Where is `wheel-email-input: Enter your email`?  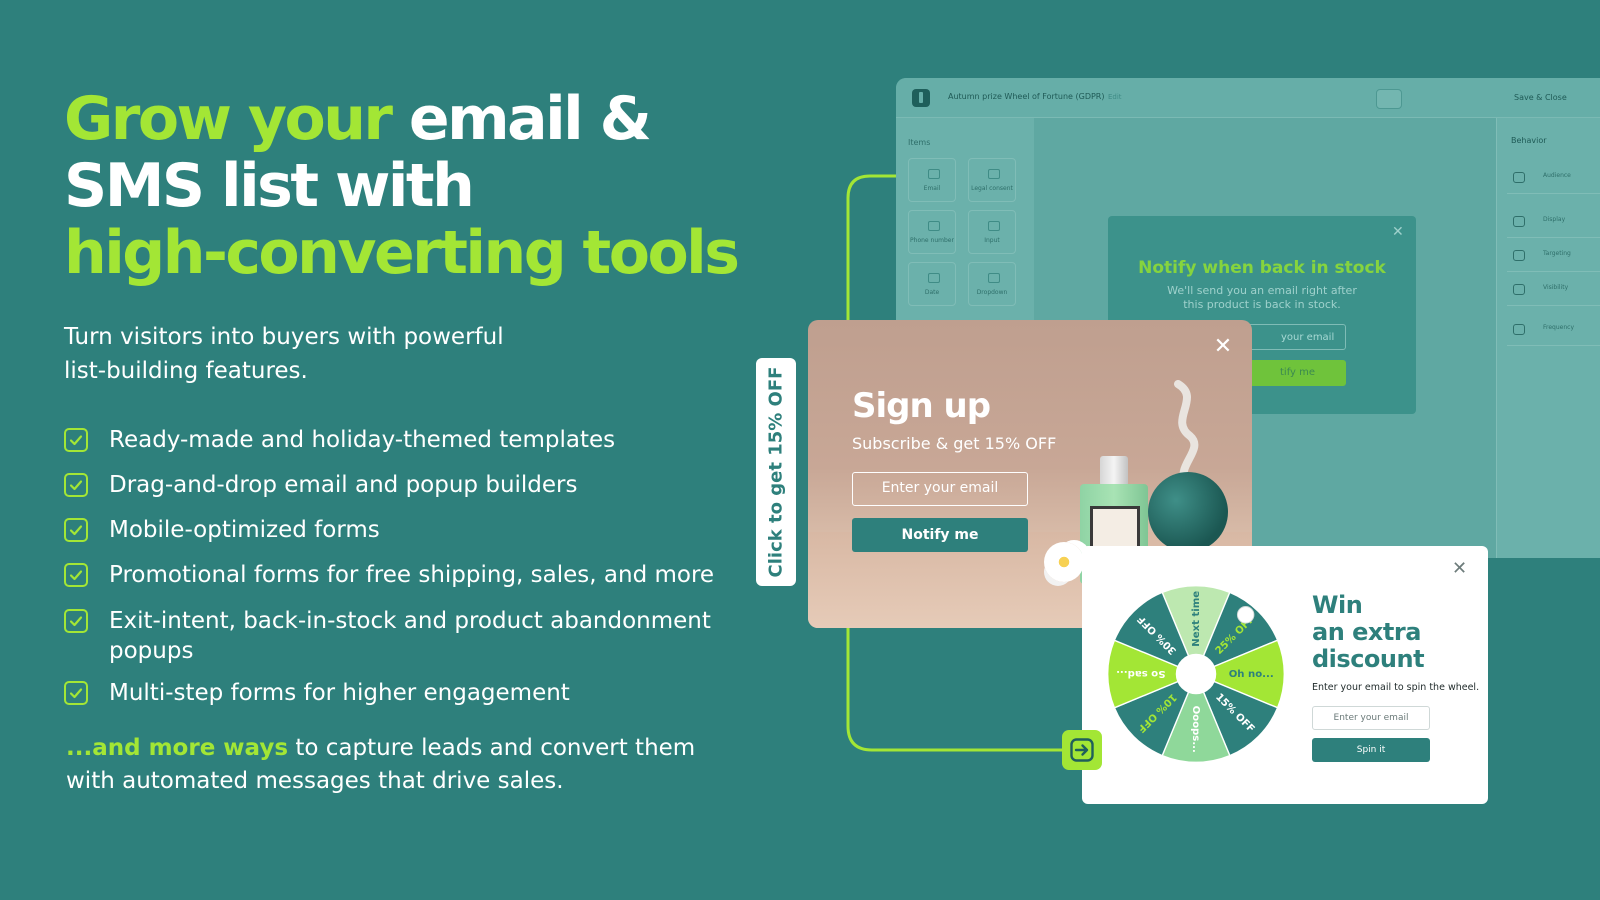 wheel-email-input: Enter your email is located at coordinates (1371, 718).